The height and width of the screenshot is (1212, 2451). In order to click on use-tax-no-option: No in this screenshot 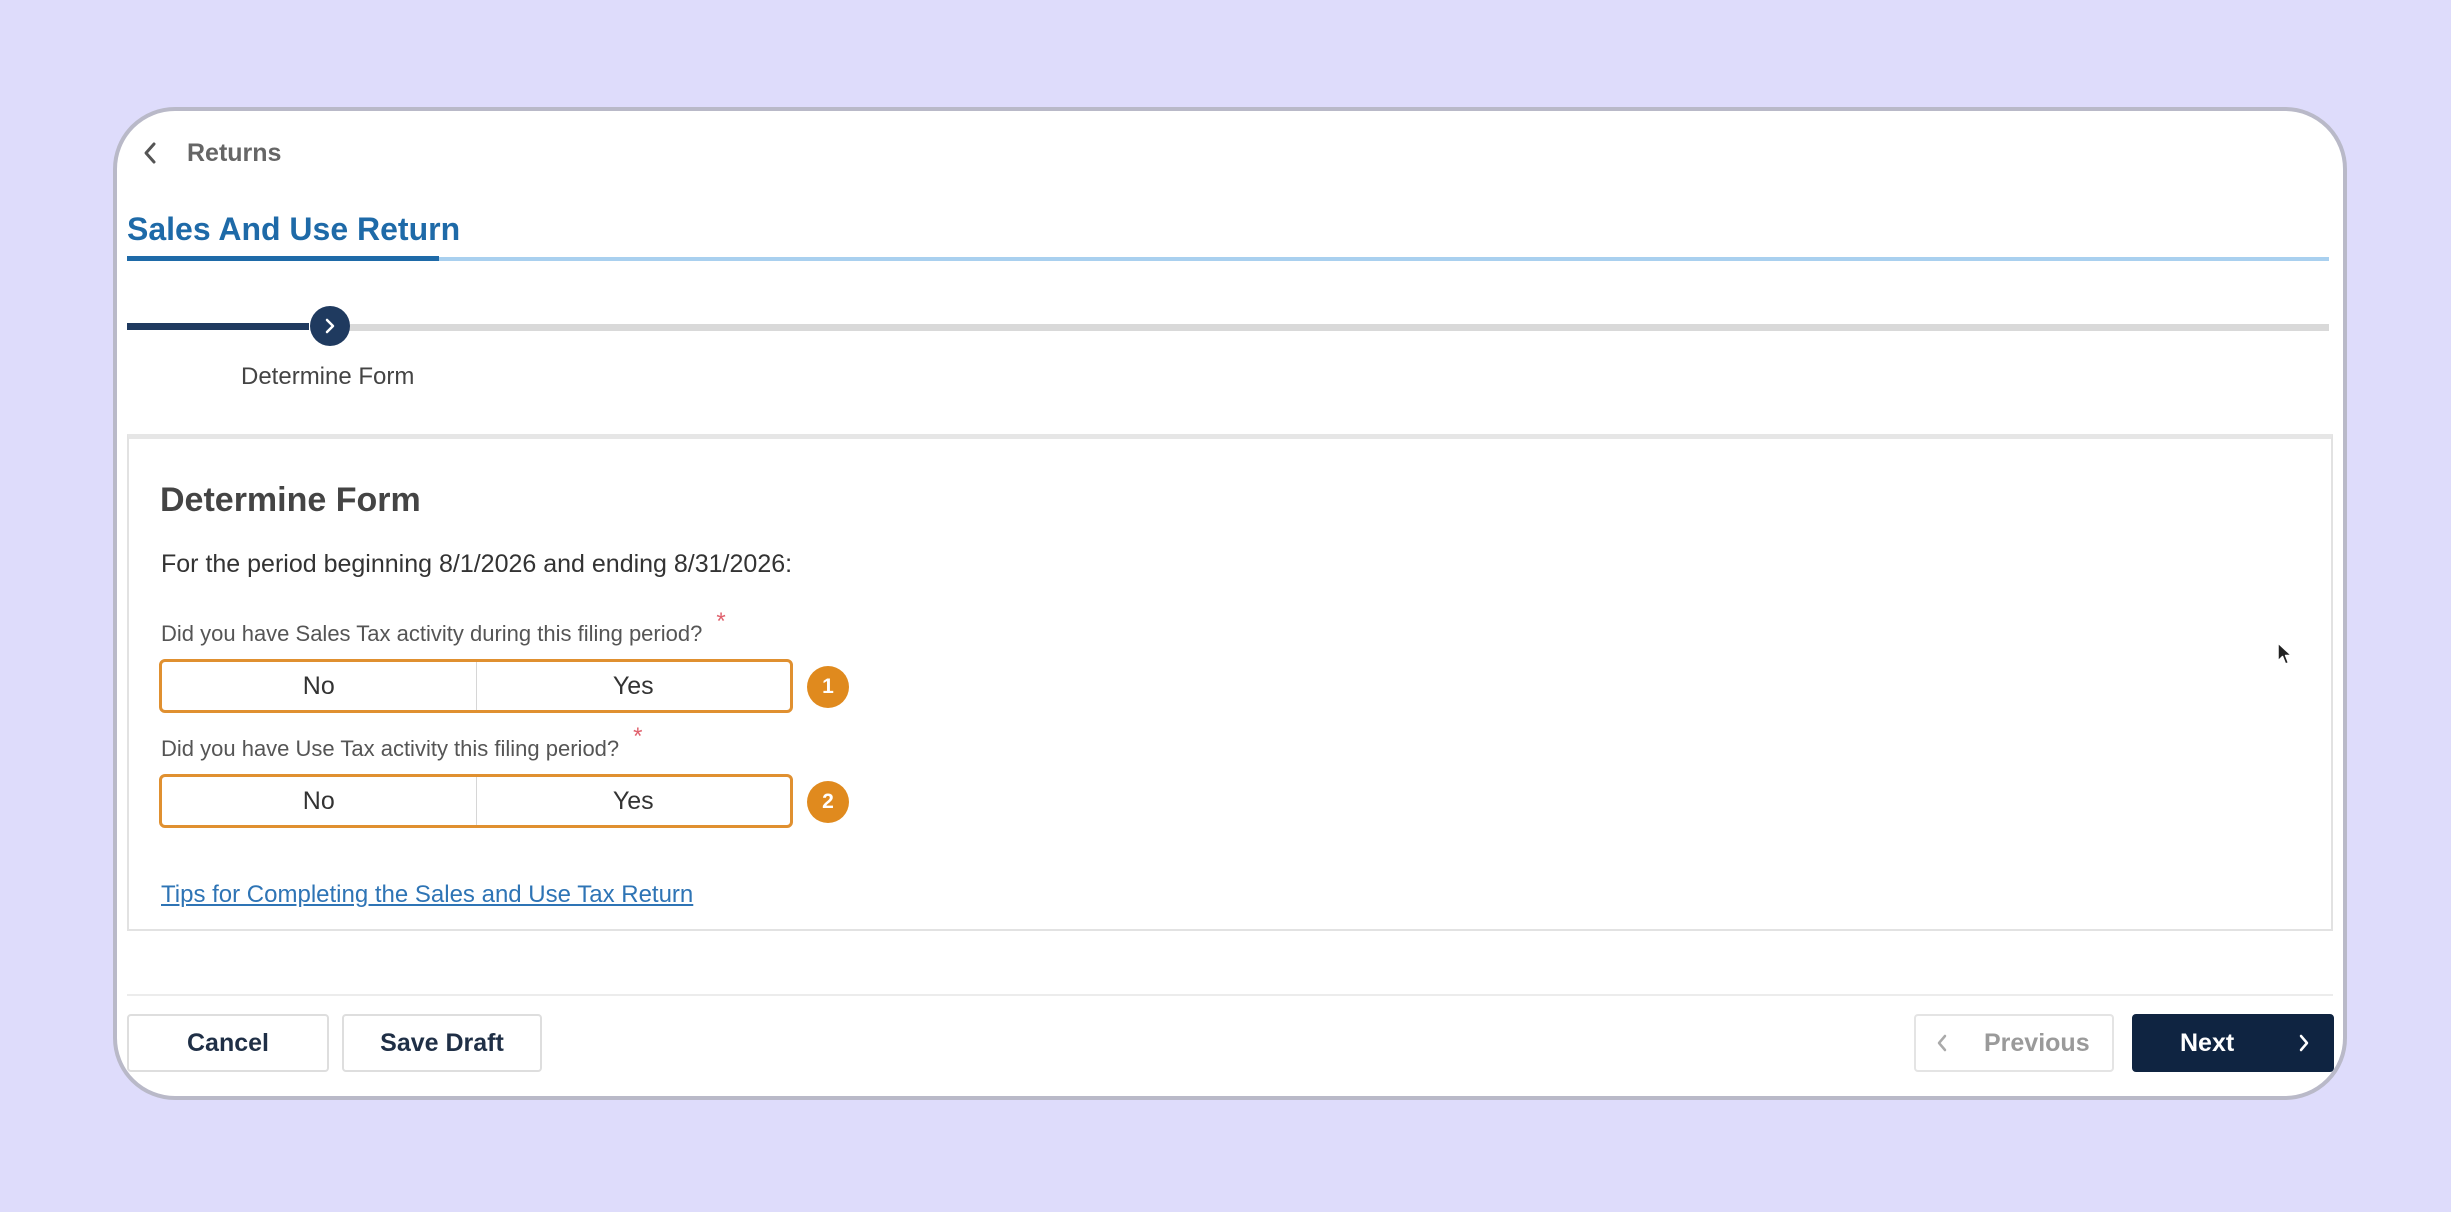, I will do `click(319, 801)`.